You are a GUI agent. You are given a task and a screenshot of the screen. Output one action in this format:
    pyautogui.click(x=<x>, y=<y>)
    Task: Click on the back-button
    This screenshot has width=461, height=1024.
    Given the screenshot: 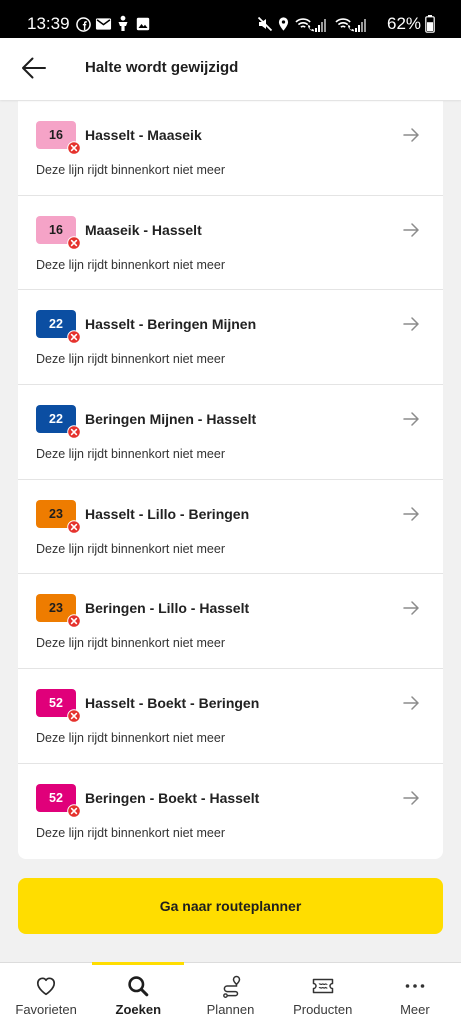 What is the action you would take?
    pyautogui.click(x=33, y=68)
    